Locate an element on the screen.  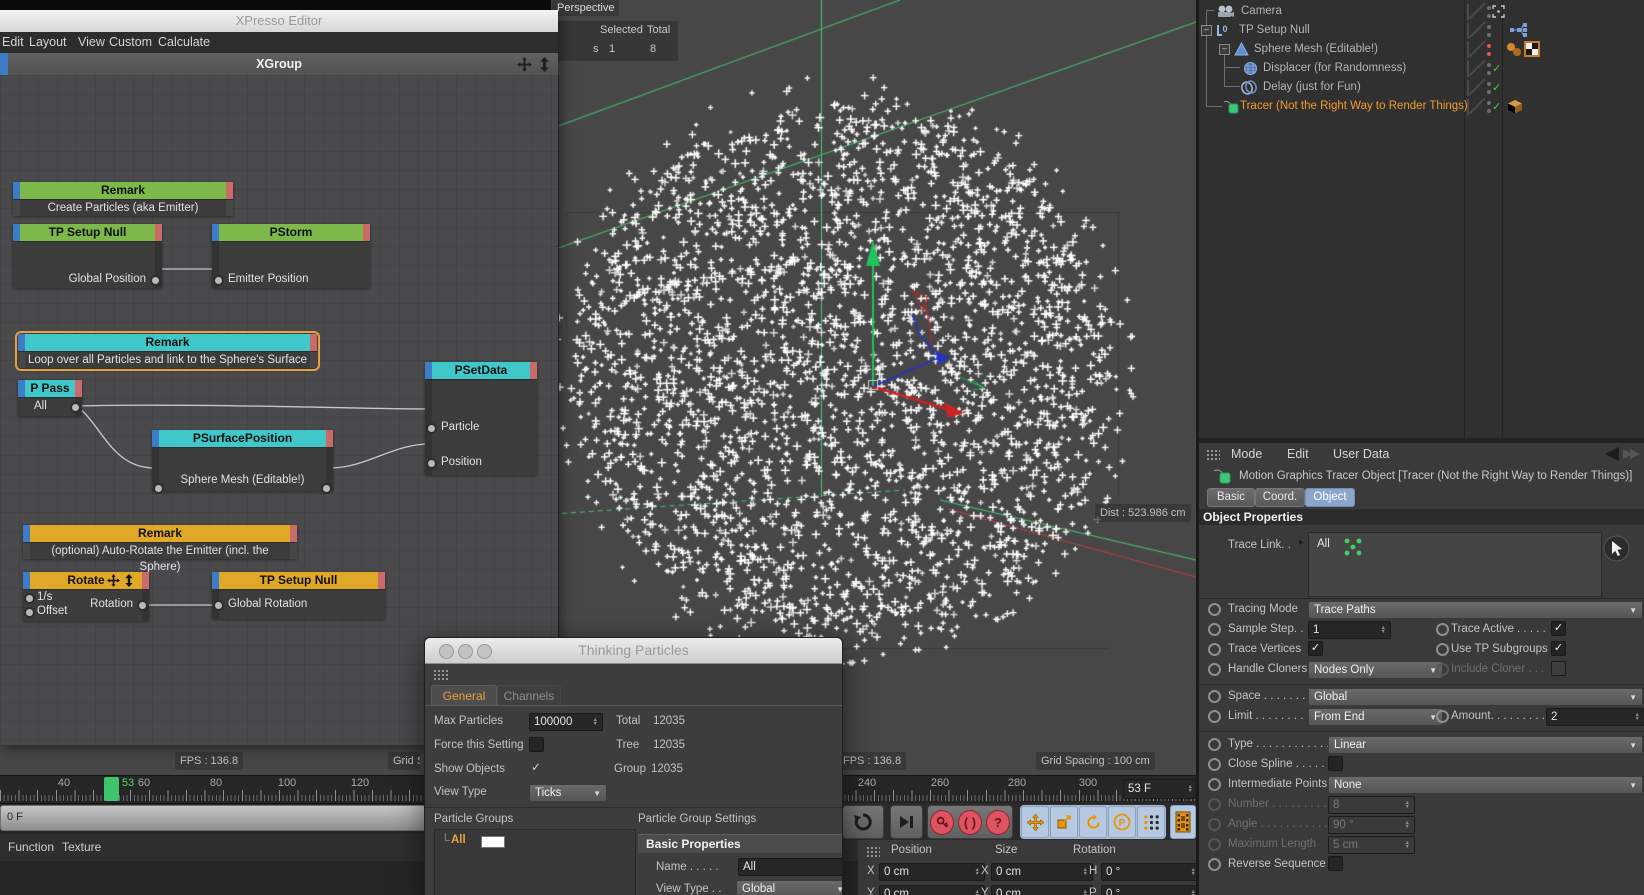
node-tp-setup-null-position: TP Setup Null Global Position is located at coordinates (87, 256).